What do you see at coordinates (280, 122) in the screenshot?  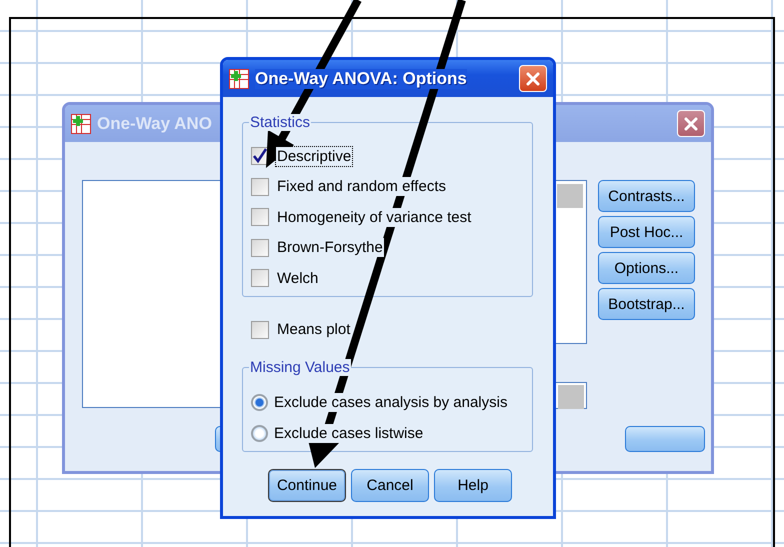 I see `group-label: Statistics` at bounding box center [280, 122].